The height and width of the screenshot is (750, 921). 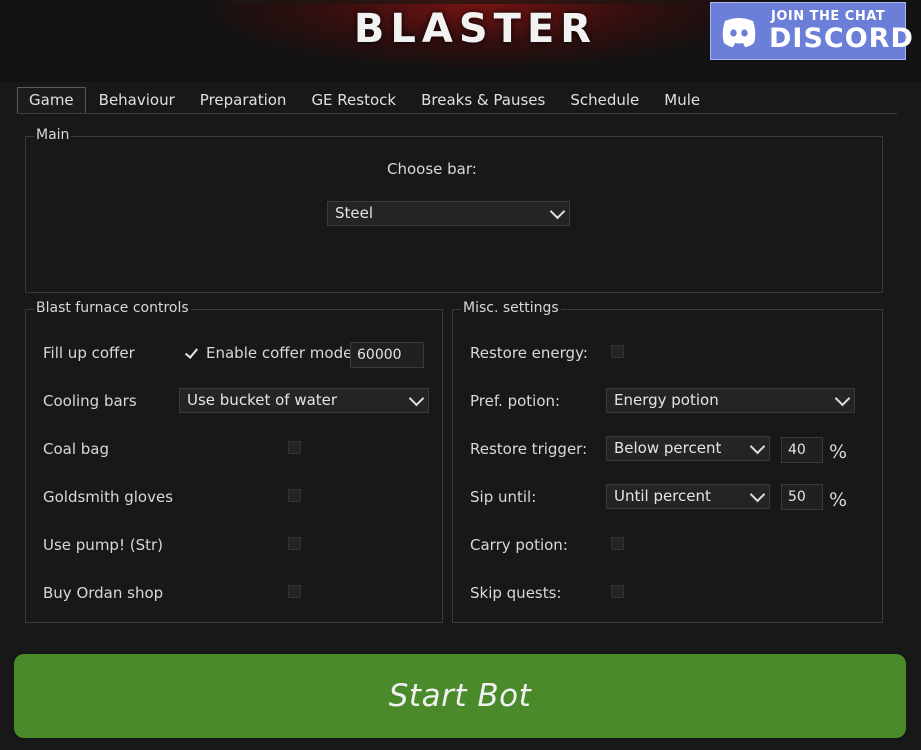 I want to click on start-bot-button: Start Bot, so click(x=460, y=696).